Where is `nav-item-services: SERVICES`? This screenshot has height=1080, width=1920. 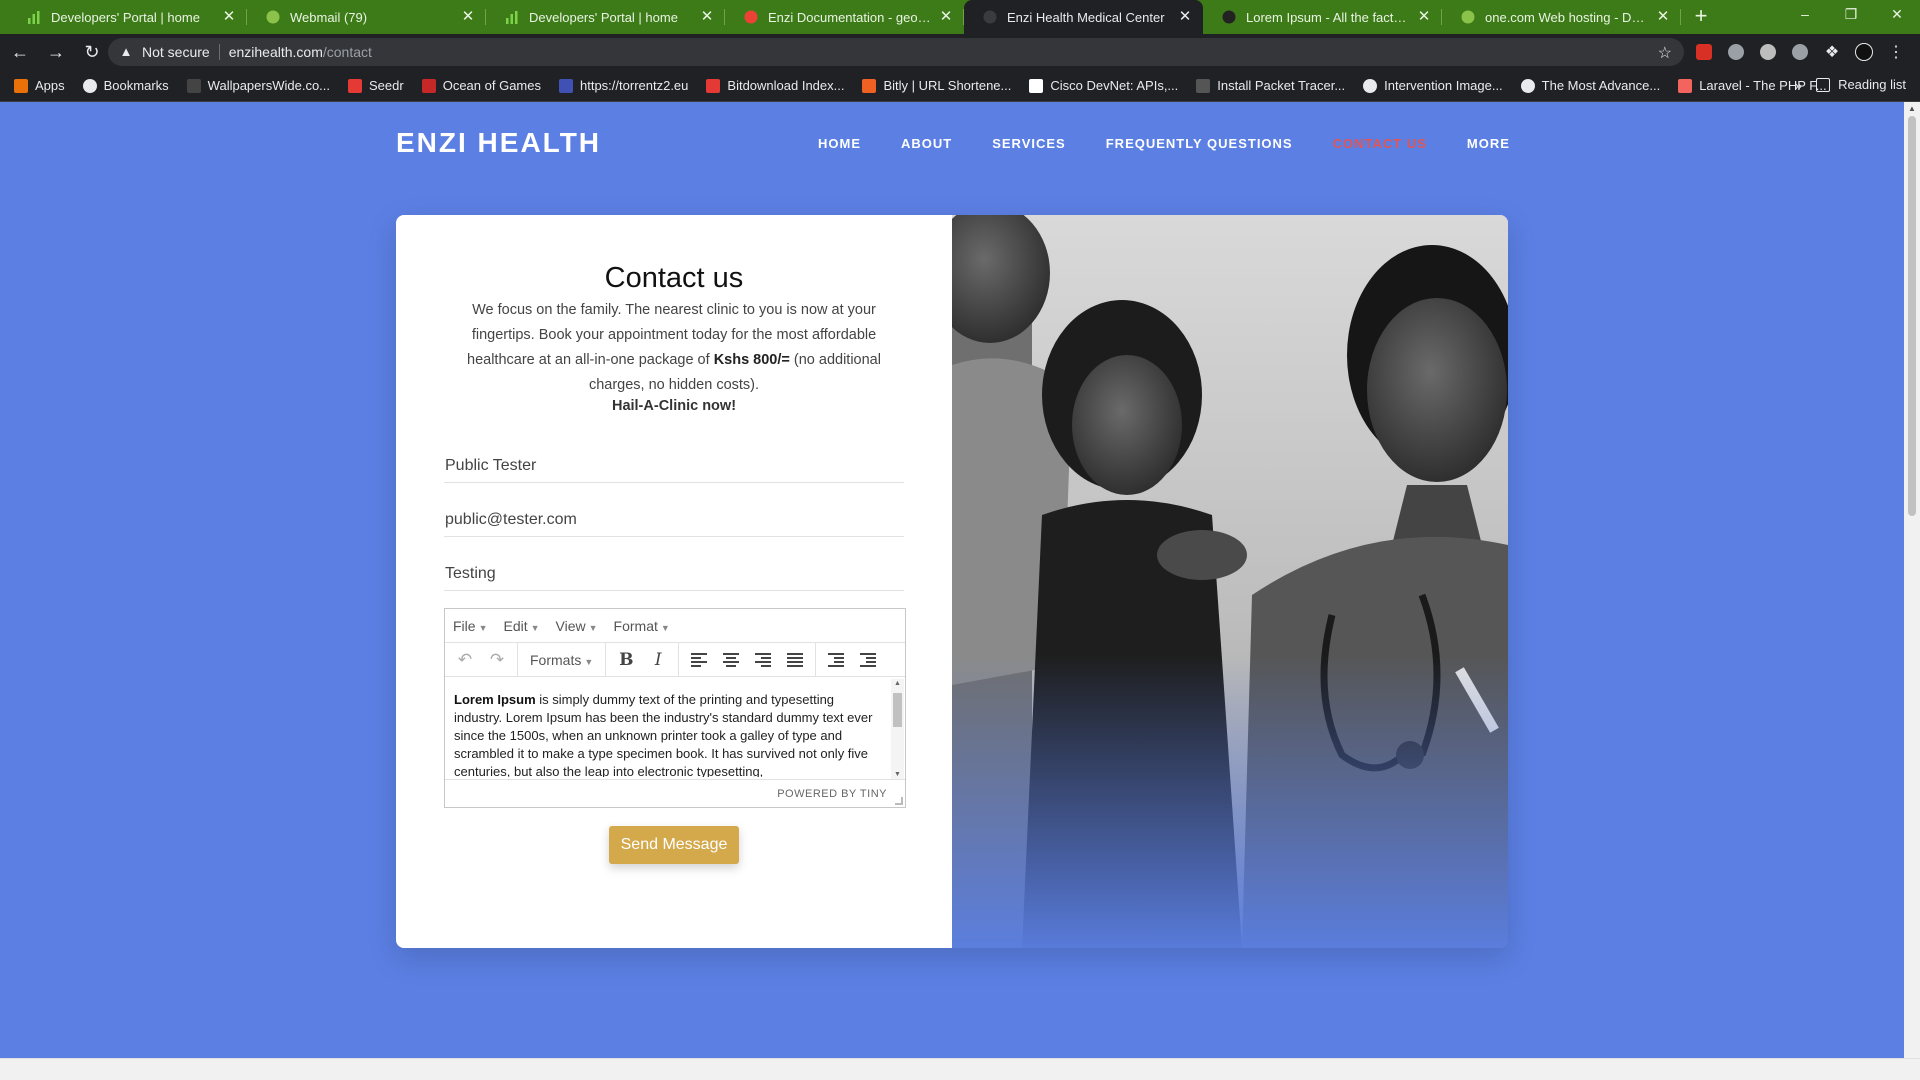
nav-item-services: SERVICES is located at coordinates (1029, 143).